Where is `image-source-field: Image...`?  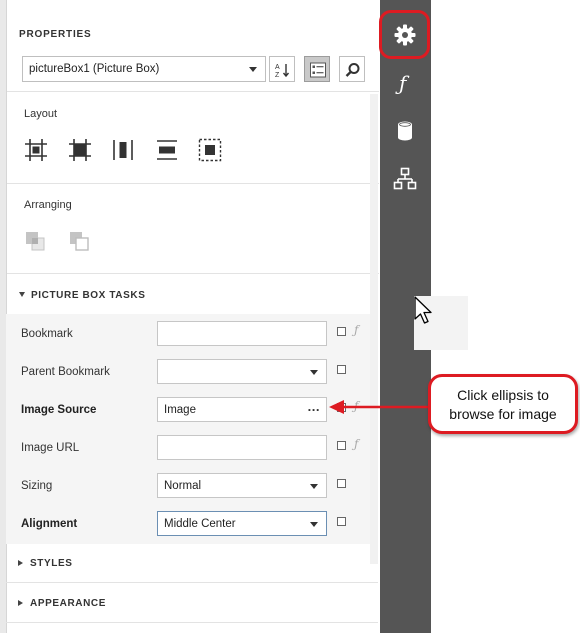 image-source-field: Image... is located at coordinates (242, 409).